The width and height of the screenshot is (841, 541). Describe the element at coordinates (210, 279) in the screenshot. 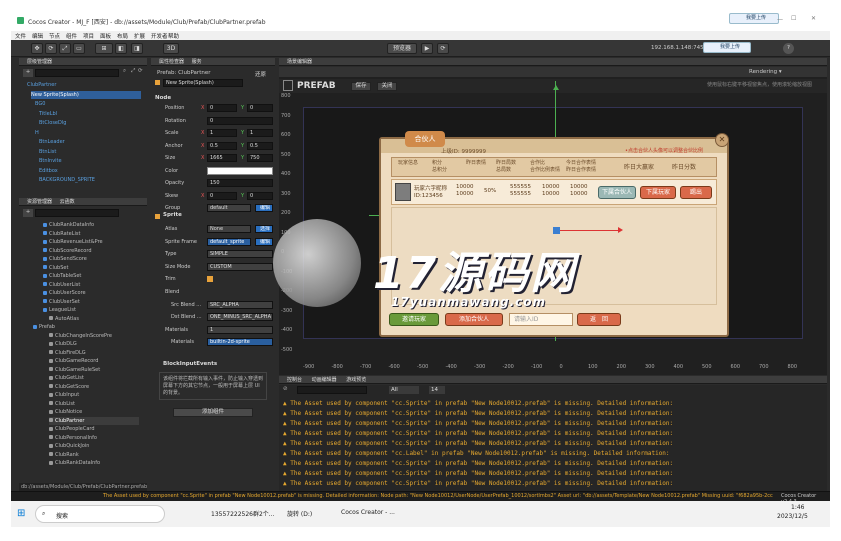

I see `trim-checkbox` at that location.